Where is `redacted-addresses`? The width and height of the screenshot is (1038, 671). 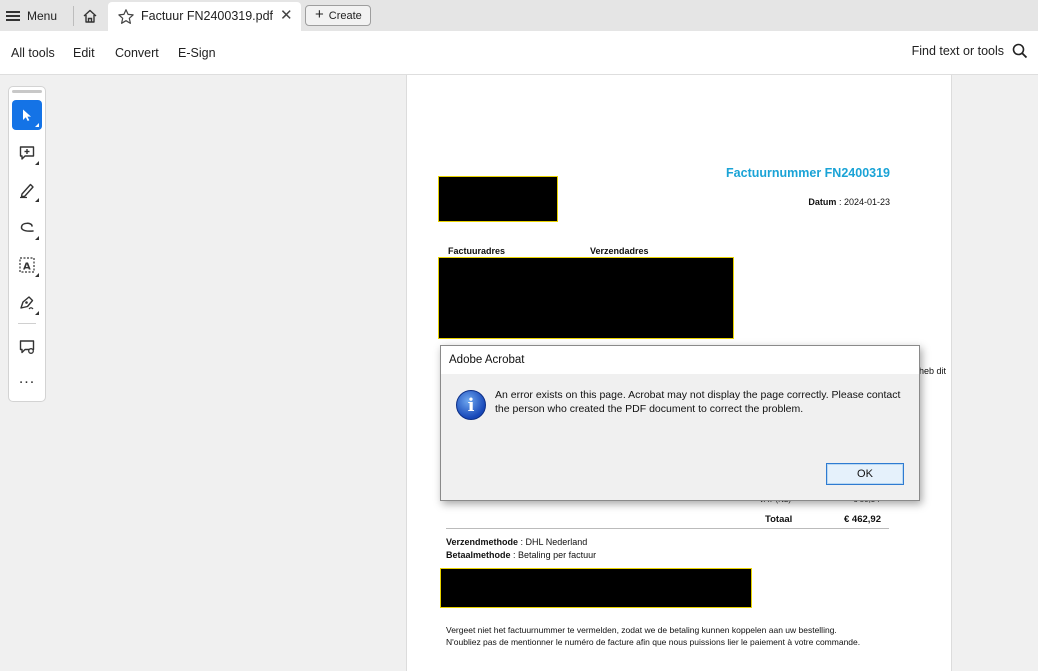
redacted-addresses is located at coordinates (586, 298).